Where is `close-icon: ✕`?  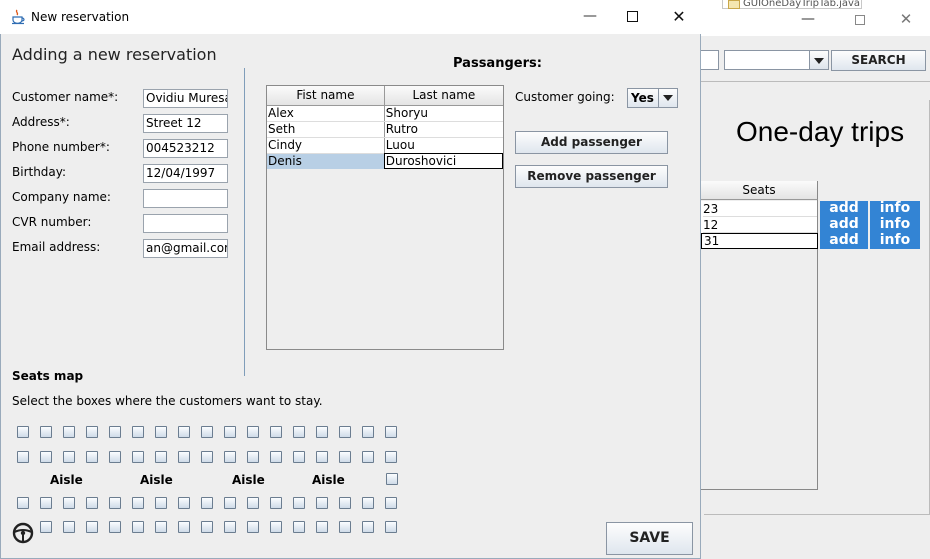 close-icon: ✕ is located at coordinates (679, 17).